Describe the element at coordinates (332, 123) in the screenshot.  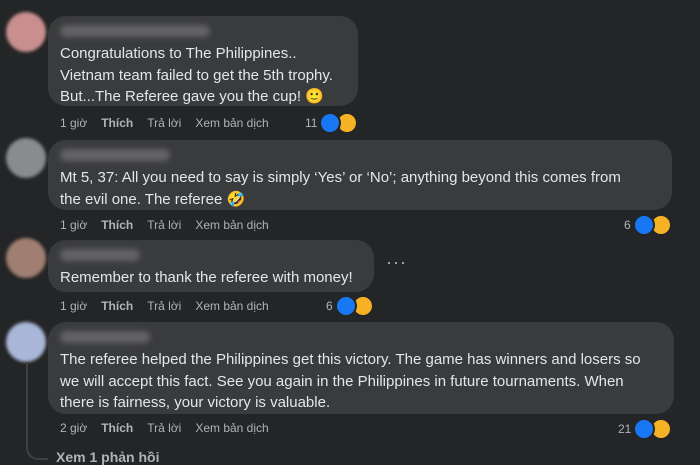
I see `reaction-summary: 11` at that location.